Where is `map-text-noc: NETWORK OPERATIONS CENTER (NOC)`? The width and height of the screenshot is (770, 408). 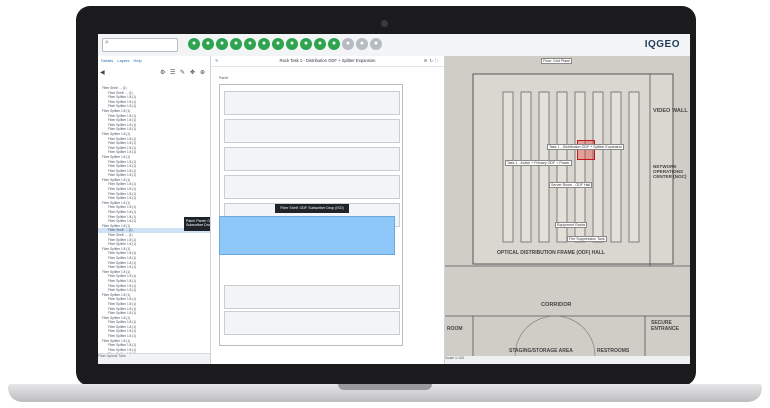
map-text-noc: NETWORK OPERATIONS CENTER (NOC) is located at coordinates (670, 171).